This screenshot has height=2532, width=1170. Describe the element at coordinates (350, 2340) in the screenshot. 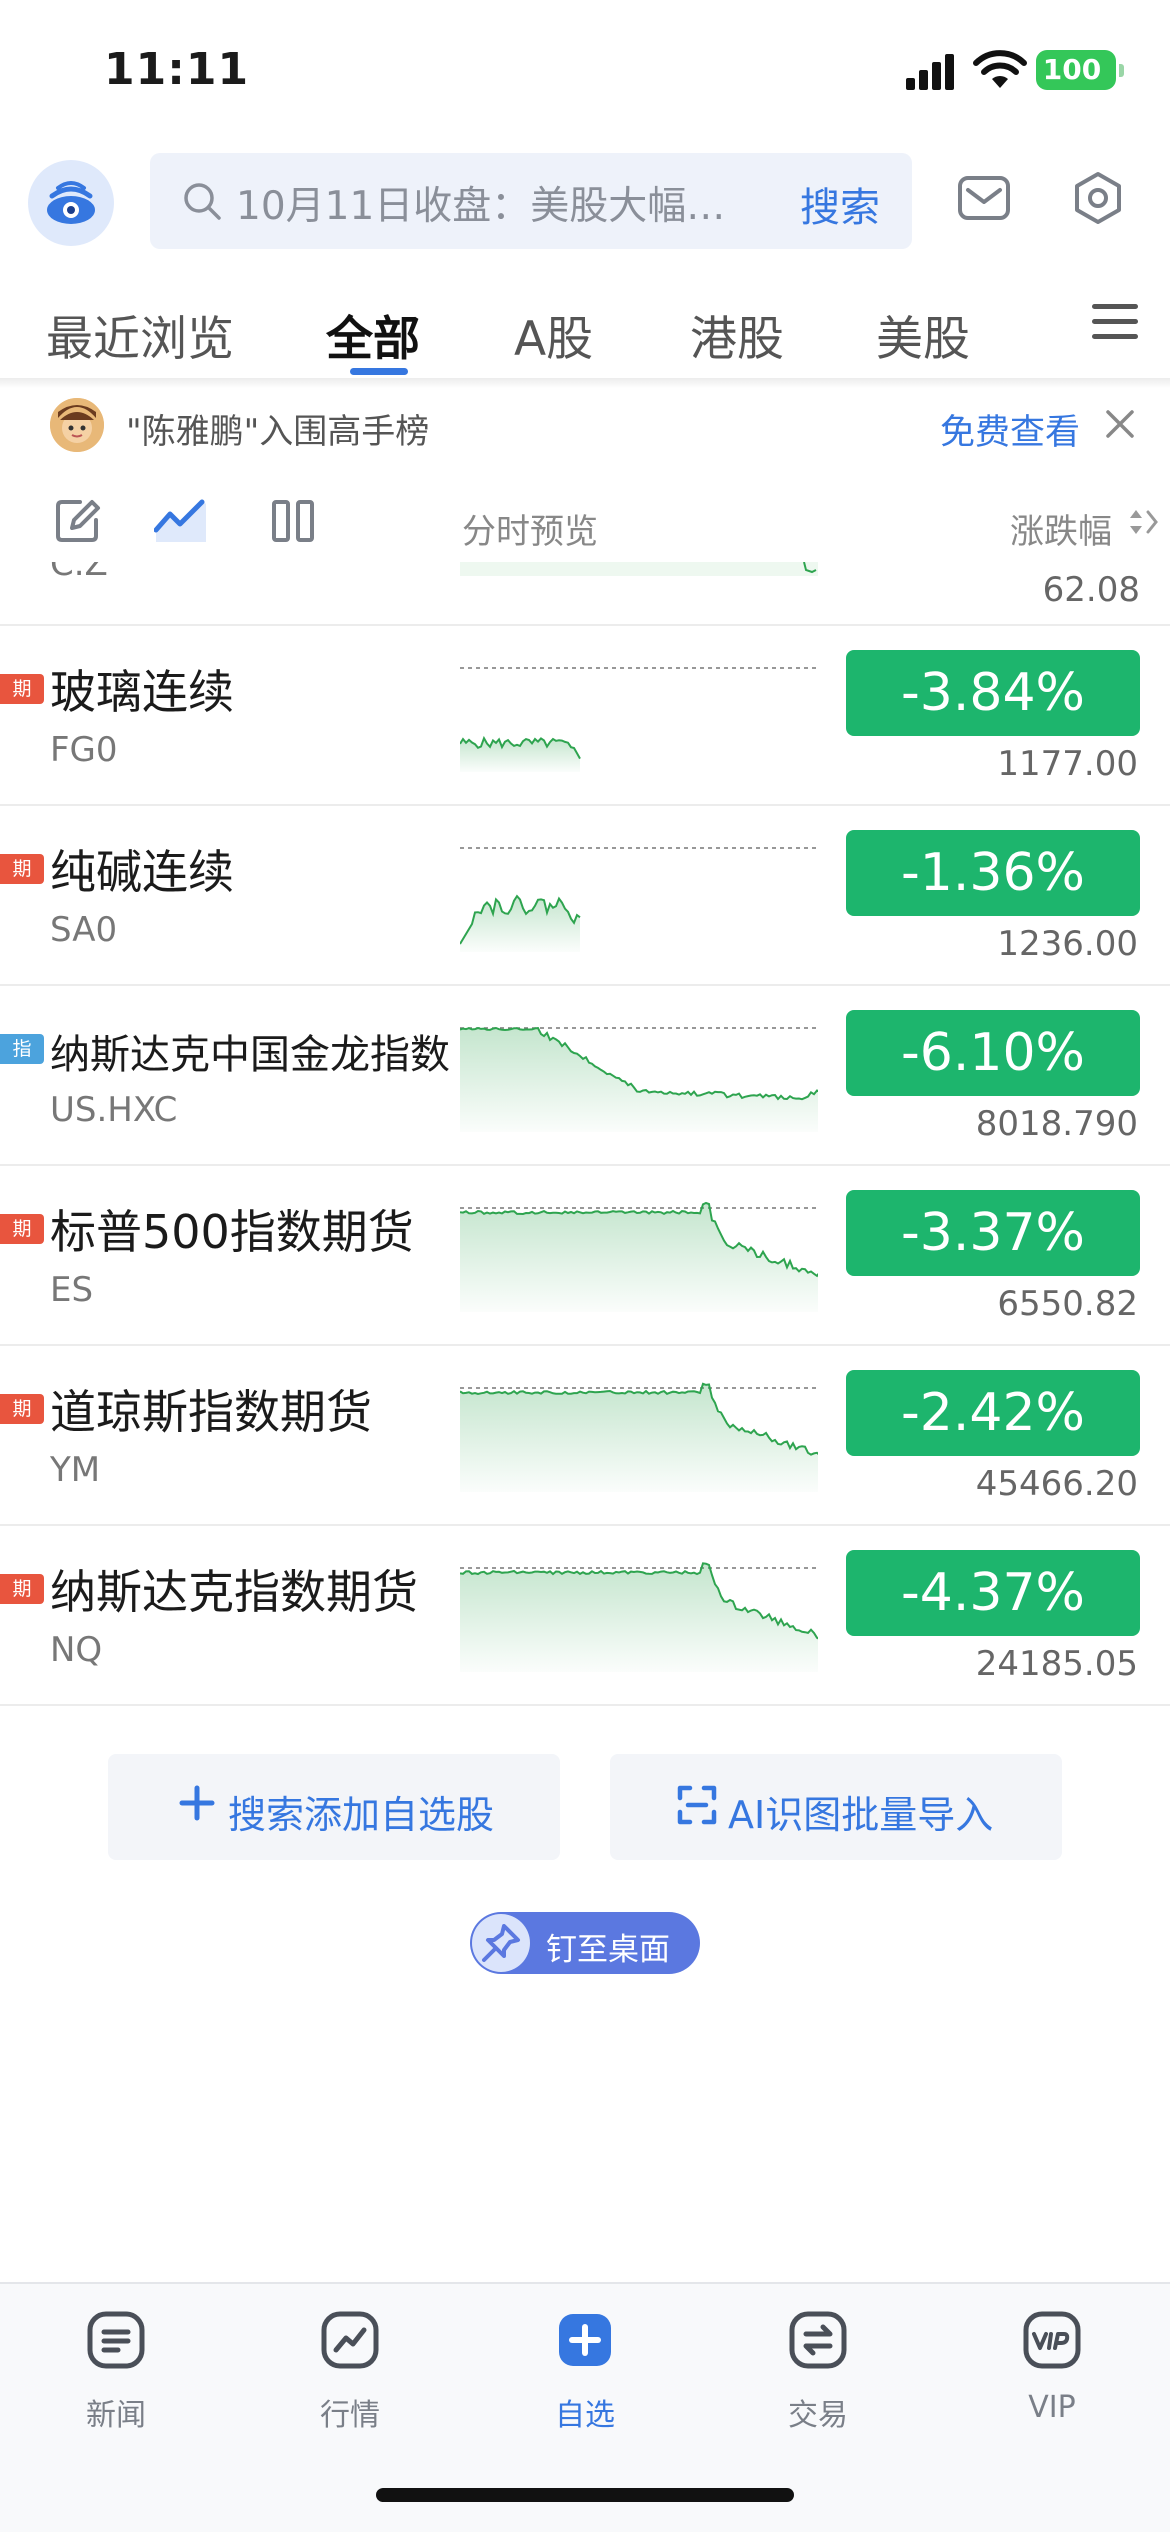

I see `market-icon` at that location.